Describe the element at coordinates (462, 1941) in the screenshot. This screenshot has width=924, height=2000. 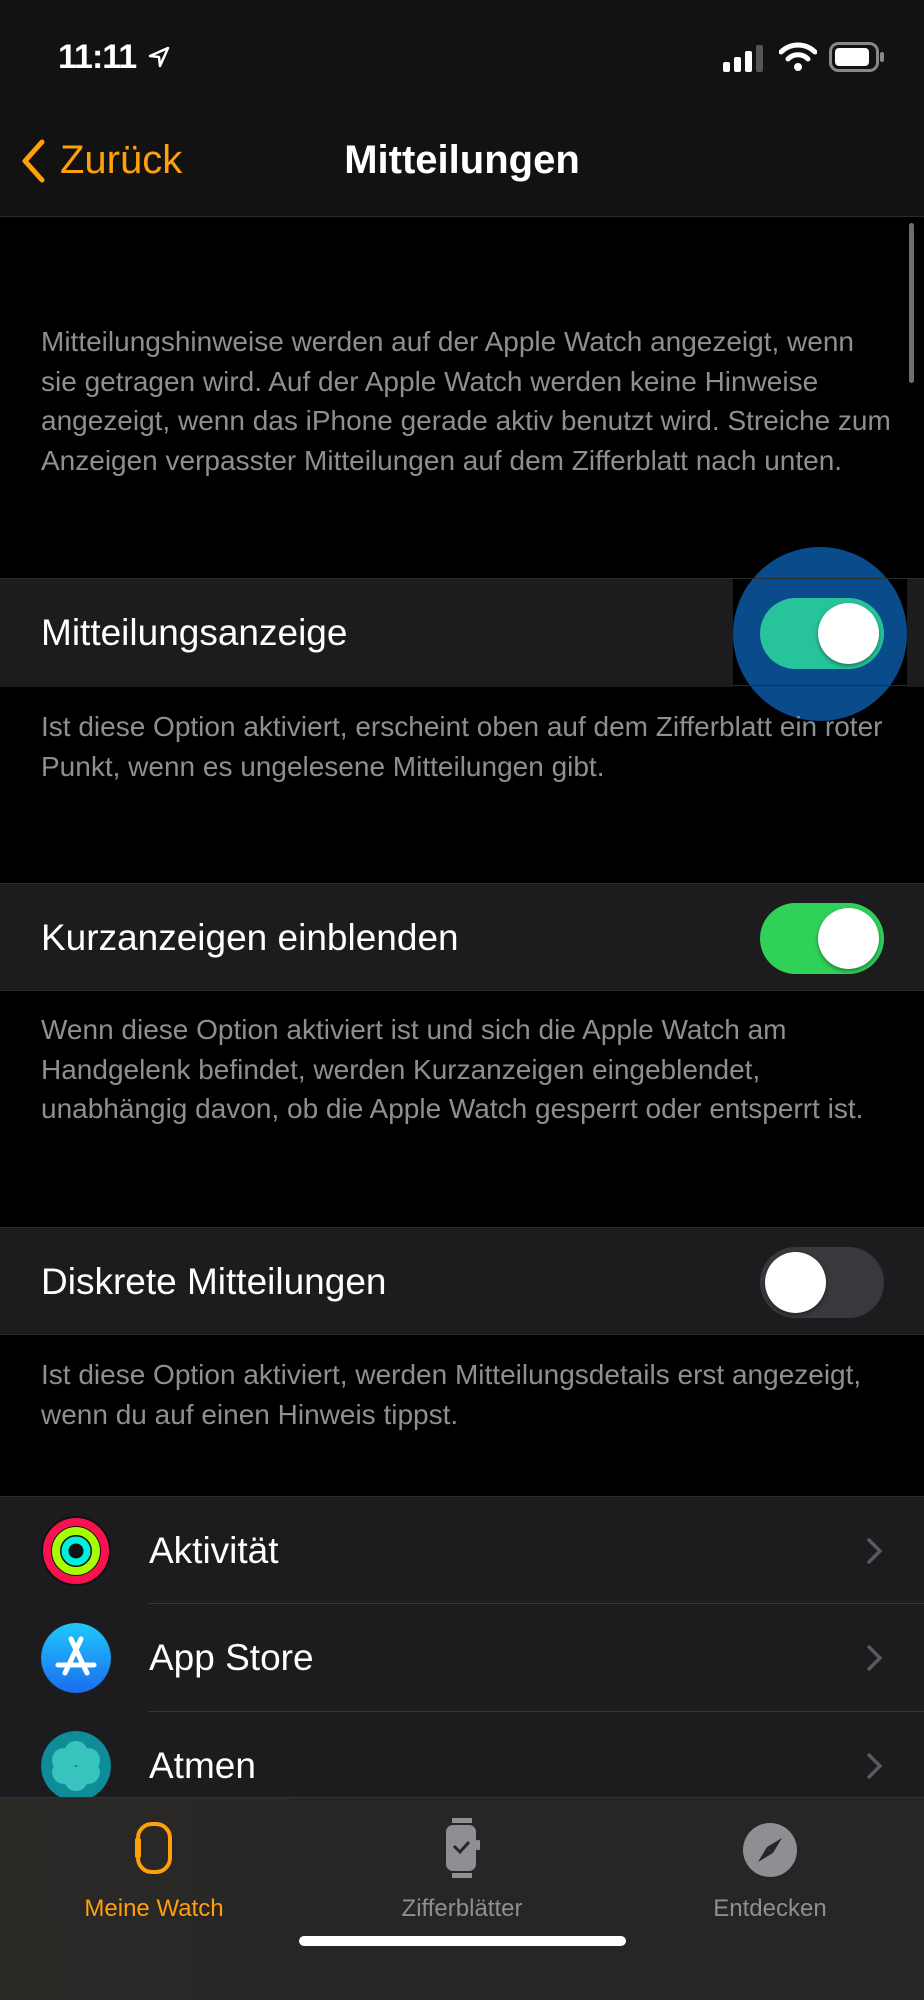
I see `home-indicator` at that location.